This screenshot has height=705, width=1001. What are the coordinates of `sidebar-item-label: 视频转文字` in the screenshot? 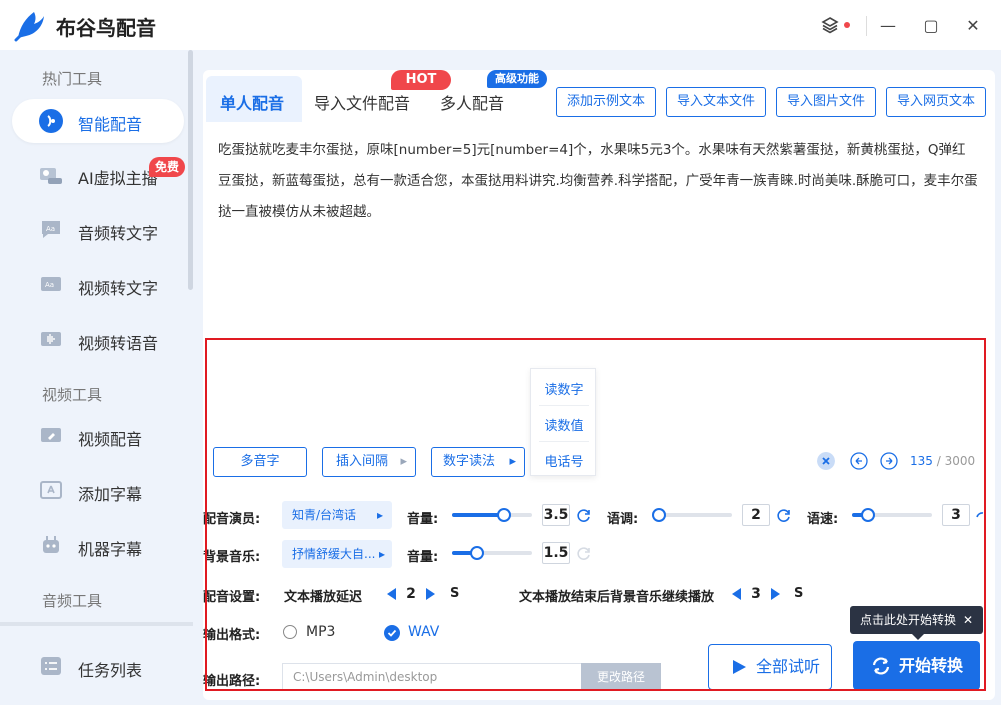 It's located at (118, 288).